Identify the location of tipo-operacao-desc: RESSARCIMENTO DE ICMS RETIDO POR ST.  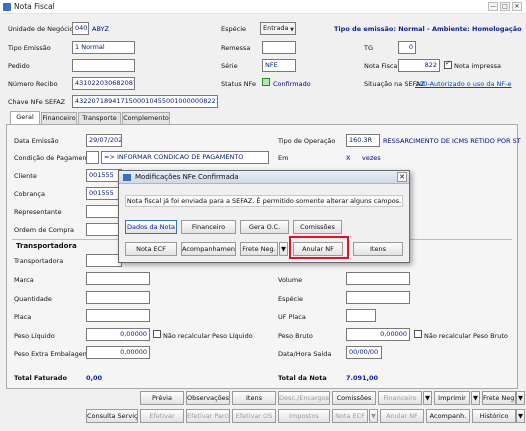
(452, 141).